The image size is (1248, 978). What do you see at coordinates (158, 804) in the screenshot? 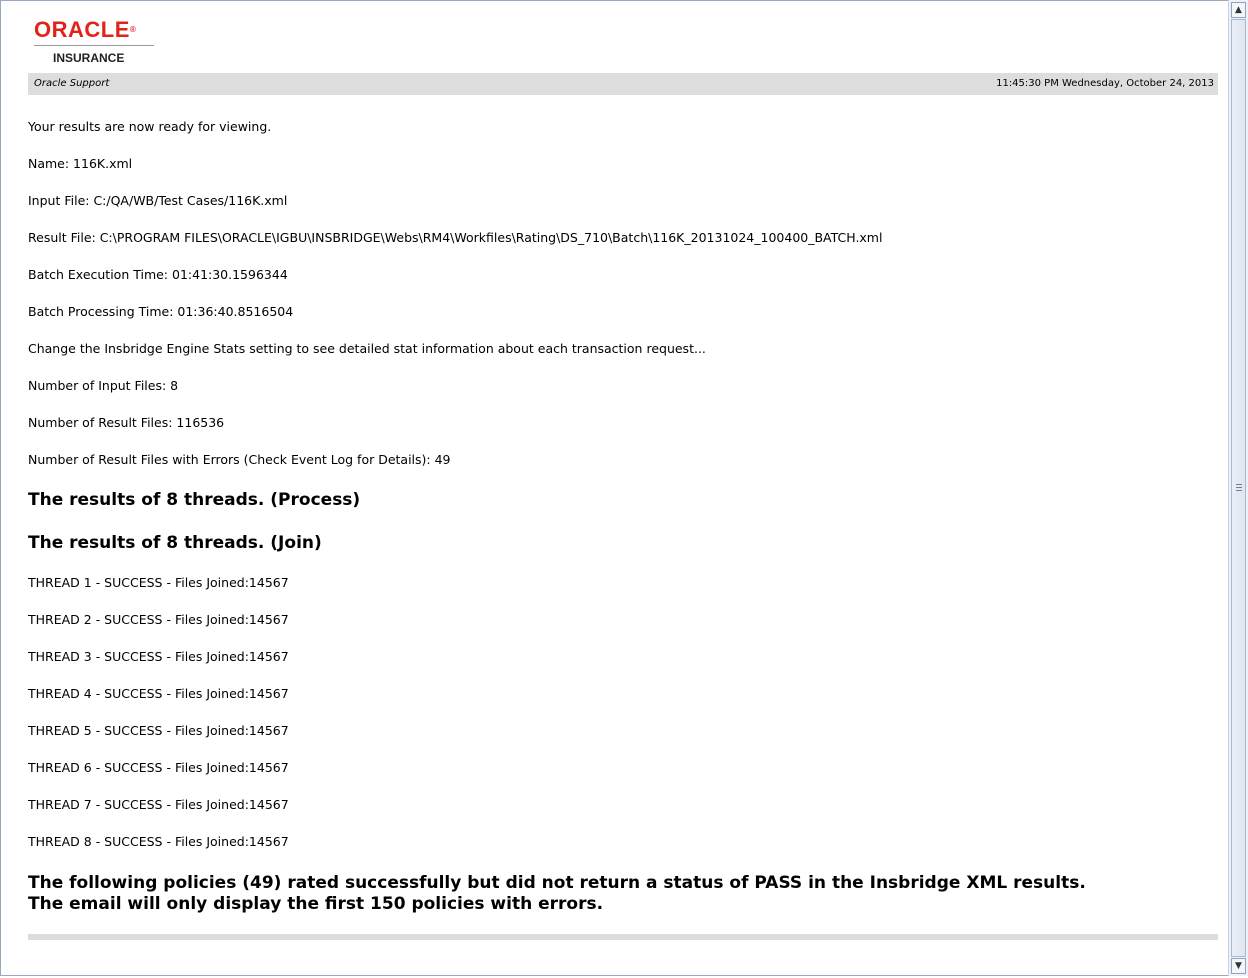
I see `thread-line: THREAD 7 - SUCCESS - Files Joined:14567` at bounding box center [158, 804].